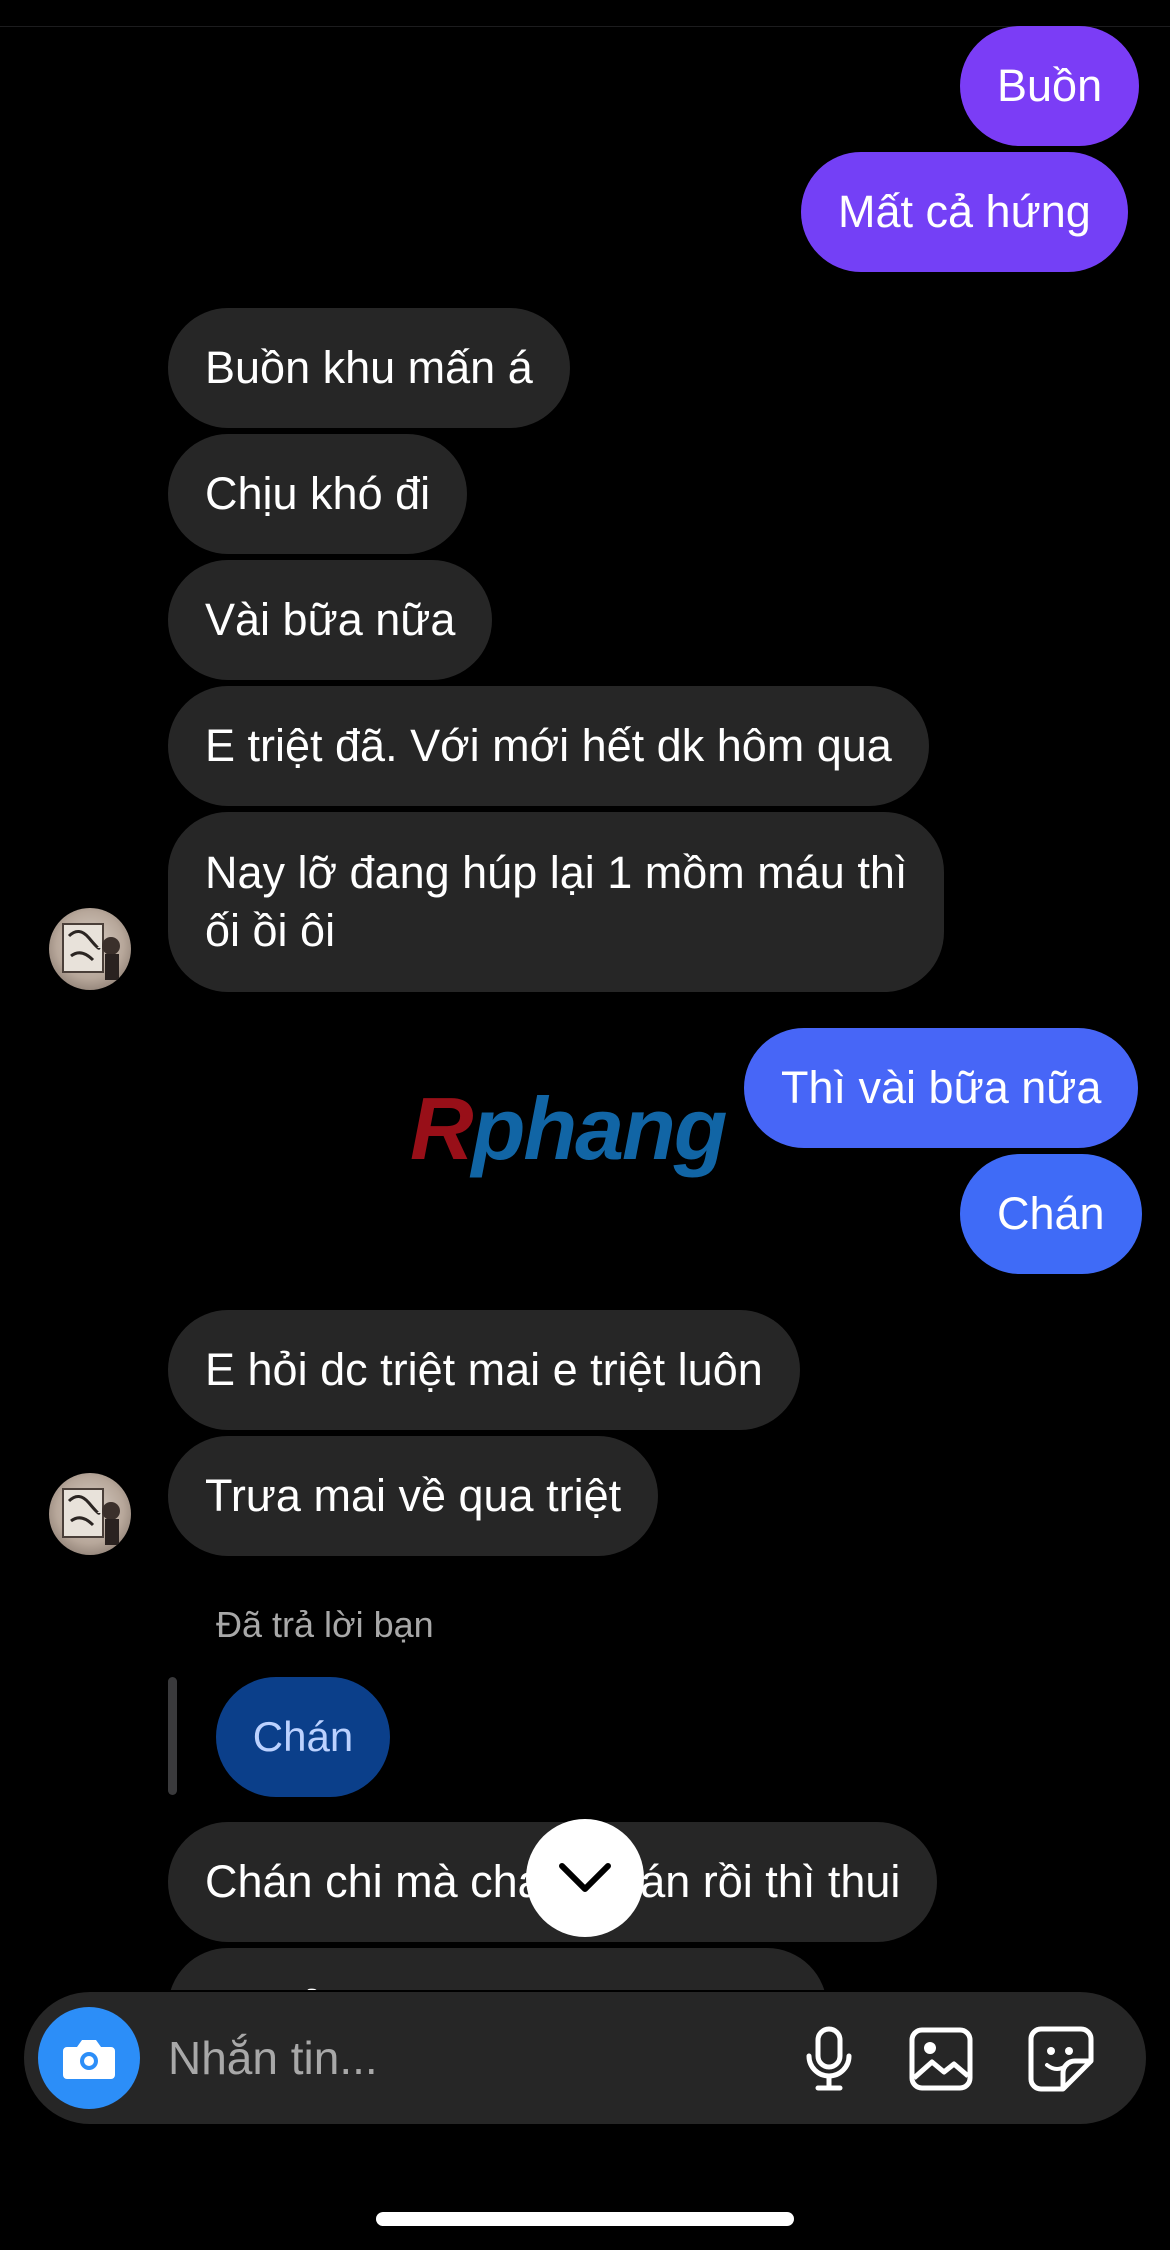 The image size is (1170, 2250). What do you see at coordinates (172, 1736) in the screenshot?
I see `reply-indicator-bar` at bounding box center [172, 1736].